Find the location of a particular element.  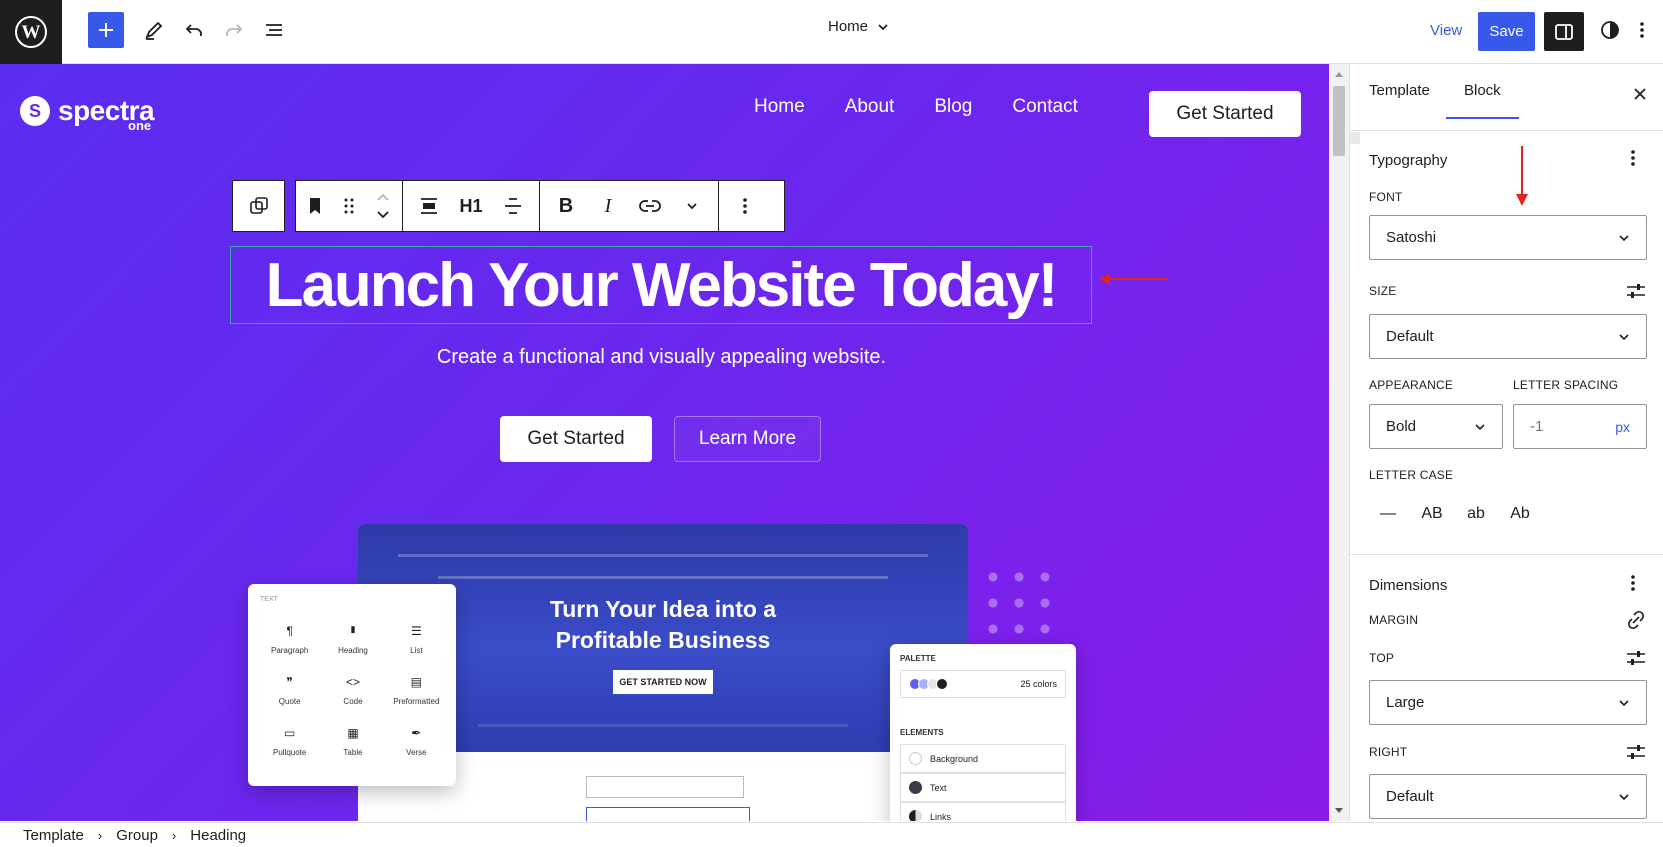

table-icon: ▦ is located at coordinates (353, 733).